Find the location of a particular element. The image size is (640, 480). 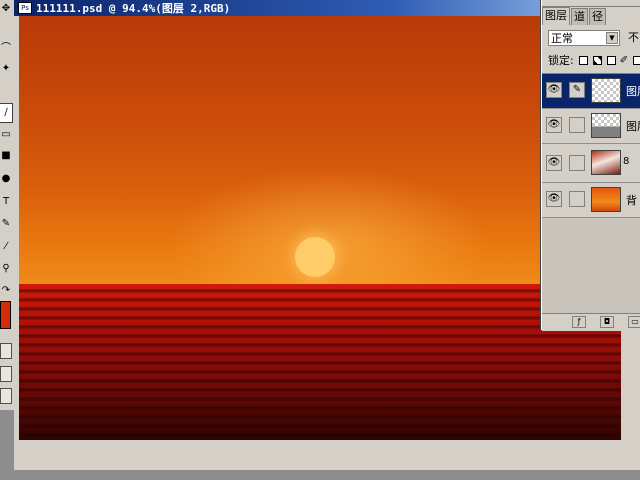

type-tool-icon: T is located at coordinates (6, 202).